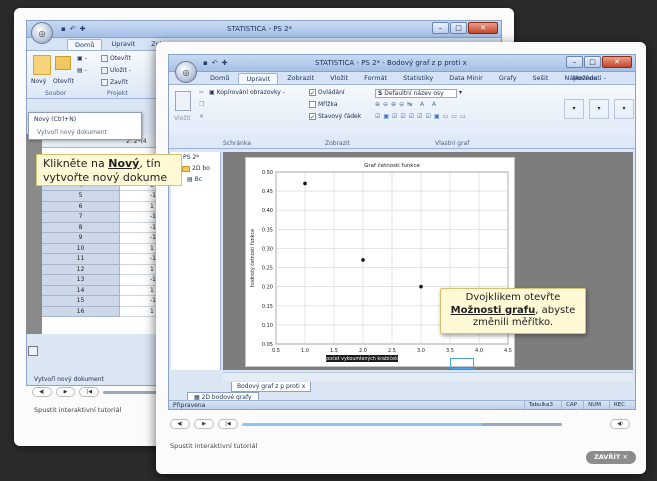 Image resolution: width=657 pixels, height=481 pixels. What do you see at coordinates (541, 78) in the screenshot?
I see `tab-sesit: Sešit` at bounding box center [541, 78].